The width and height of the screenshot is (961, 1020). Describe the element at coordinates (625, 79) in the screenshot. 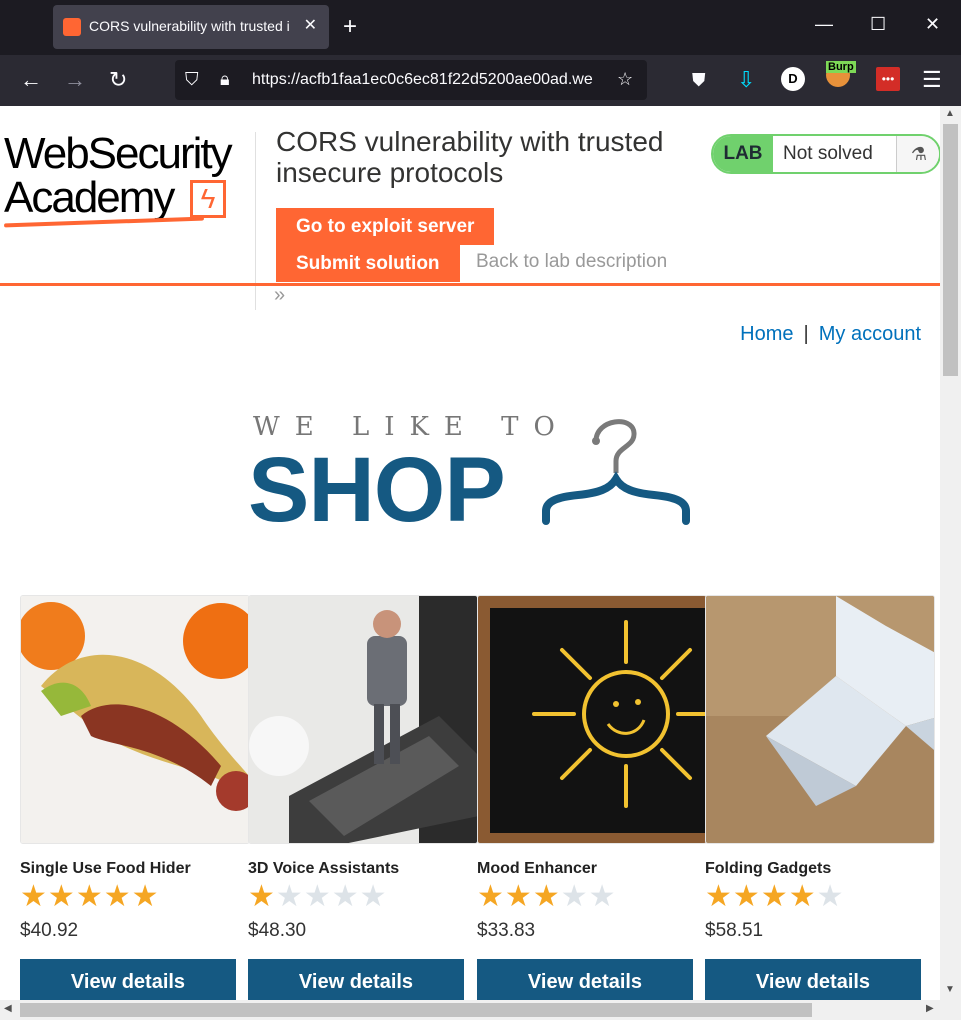

I see `bookmark-star-icon: ☆` at that location.